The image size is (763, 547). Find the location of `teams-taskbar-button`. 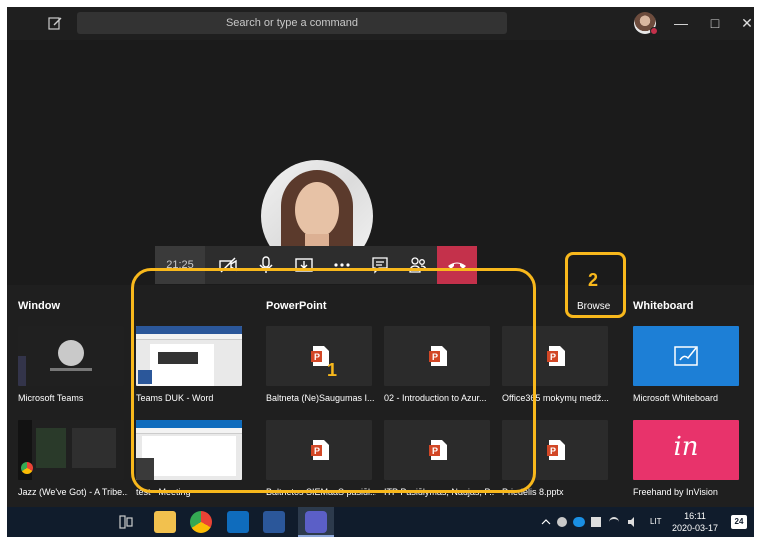

teams-taskbar-button is located at coordinates (316, 522).